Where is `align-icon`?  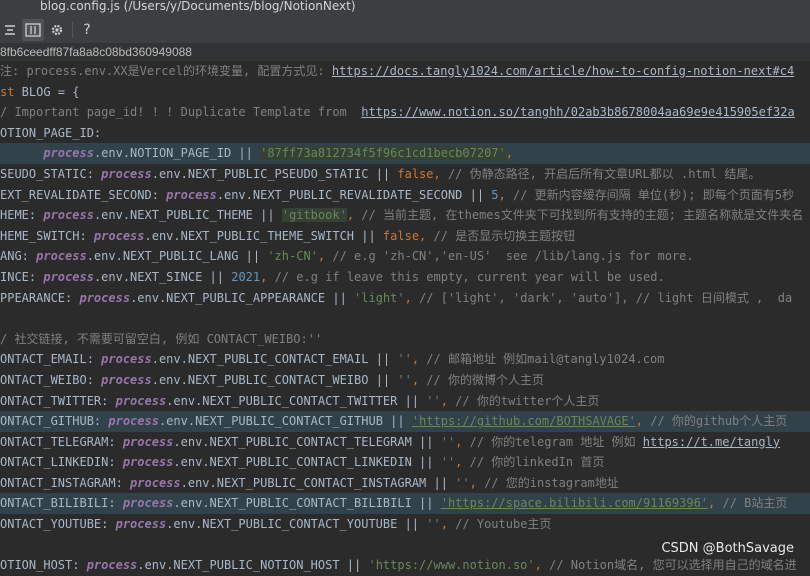 align-icon is located at coordinates (10, 30).